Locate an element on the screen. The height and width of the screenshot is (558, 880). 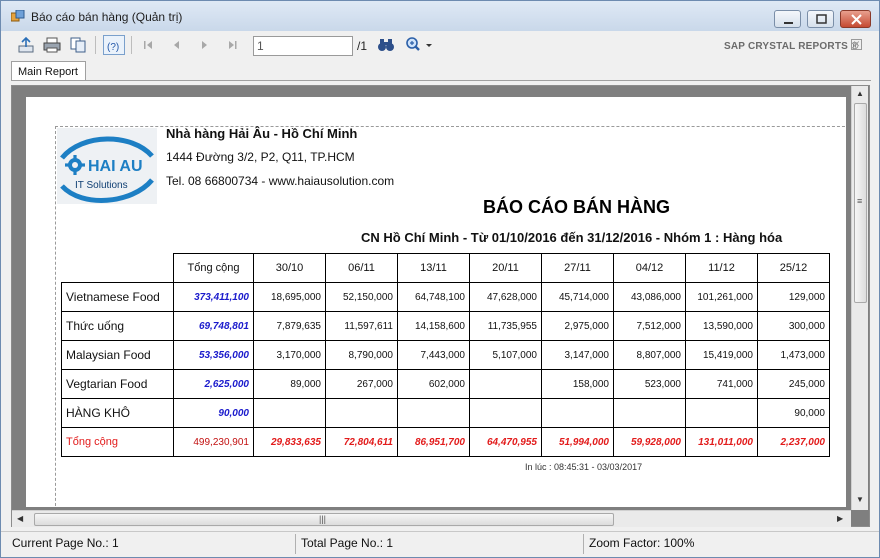
first-page-button is located at coordinates (148, 45).